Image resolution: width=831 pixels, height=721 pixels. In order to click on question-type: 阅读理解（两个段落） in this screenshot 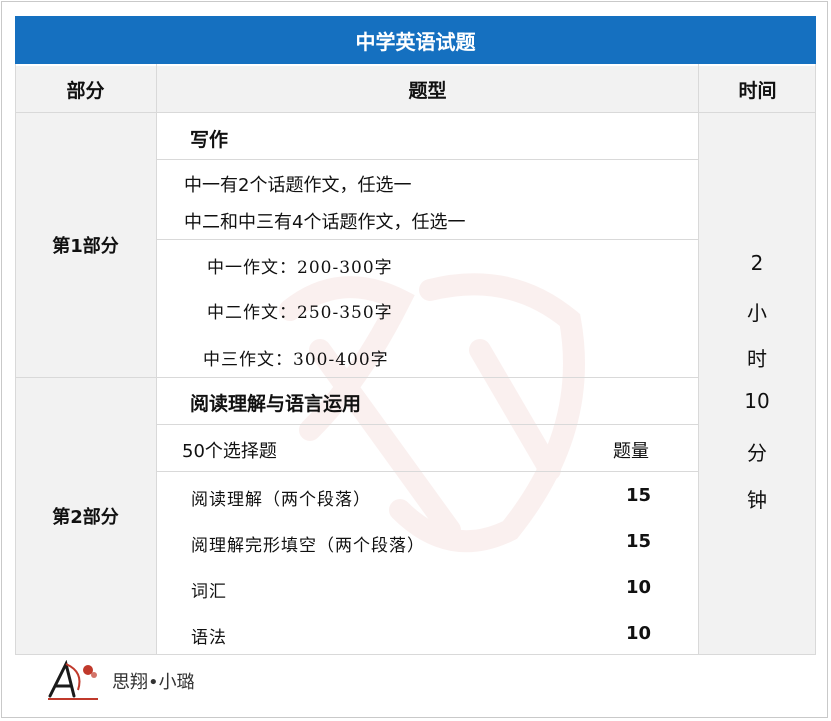, I will do `click(281, 500)`.